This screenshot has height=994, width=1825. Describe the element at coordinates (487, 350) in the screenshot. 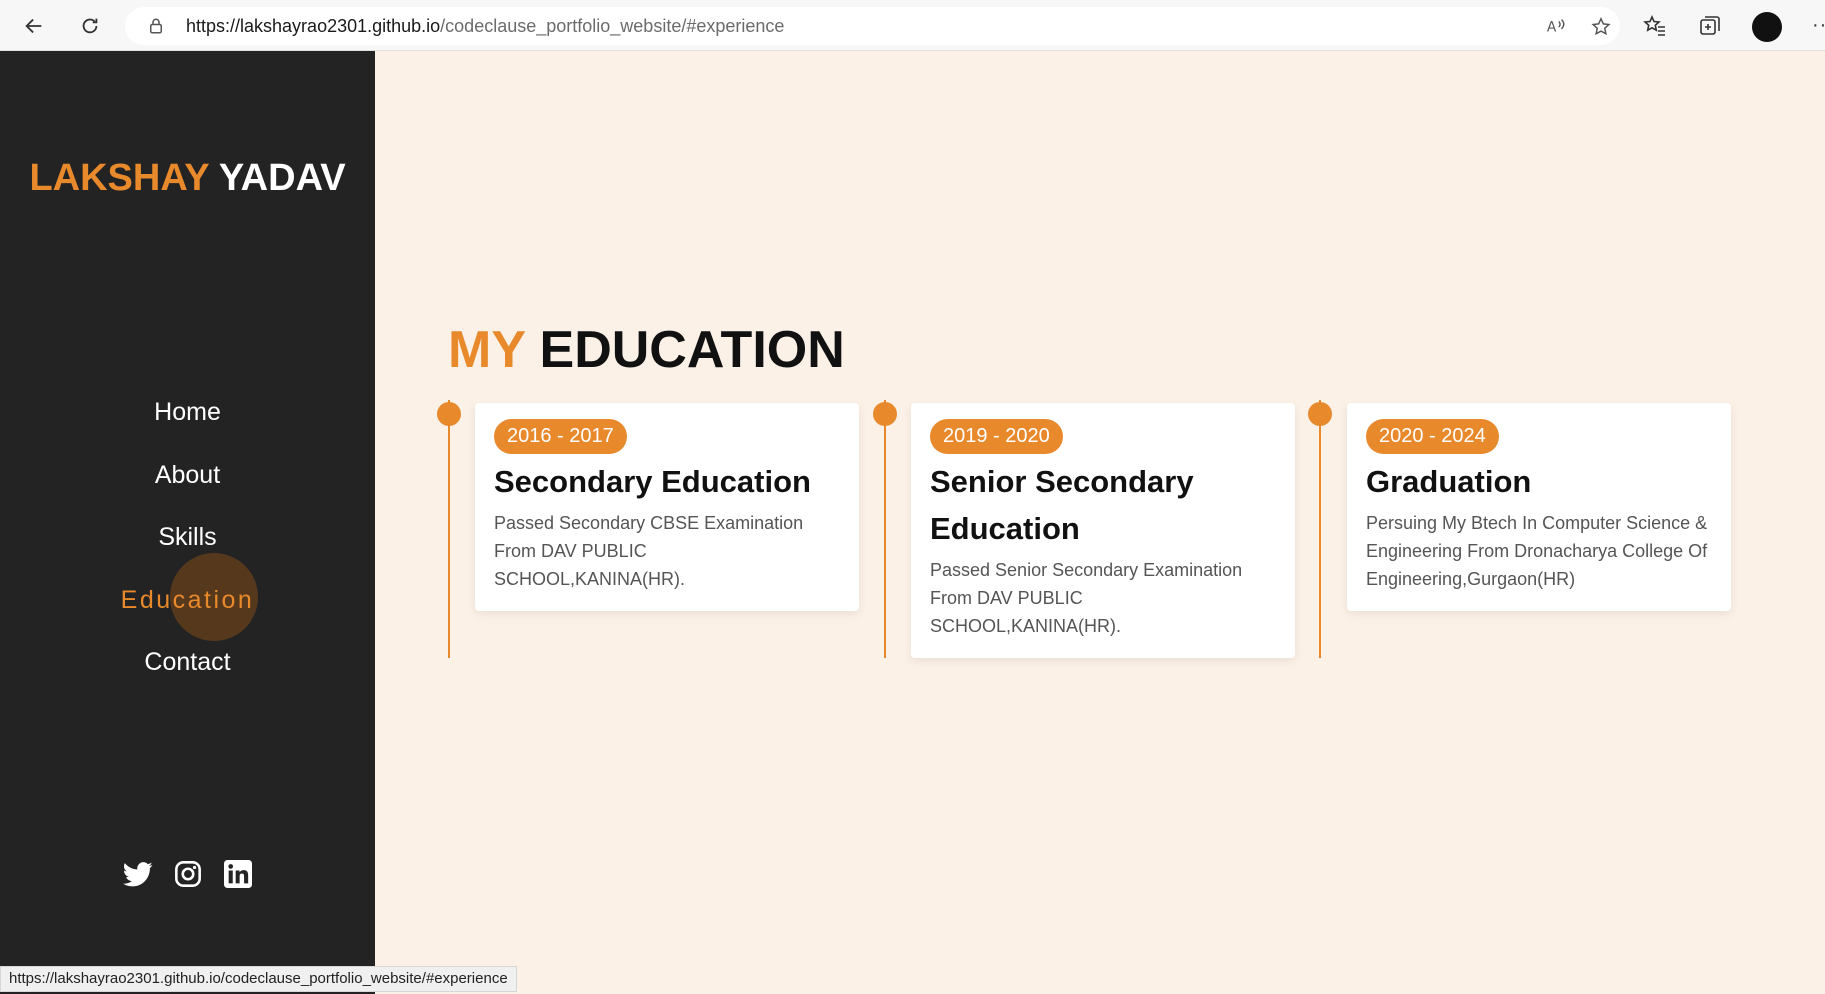

I see `title-accent: MY` at that location.